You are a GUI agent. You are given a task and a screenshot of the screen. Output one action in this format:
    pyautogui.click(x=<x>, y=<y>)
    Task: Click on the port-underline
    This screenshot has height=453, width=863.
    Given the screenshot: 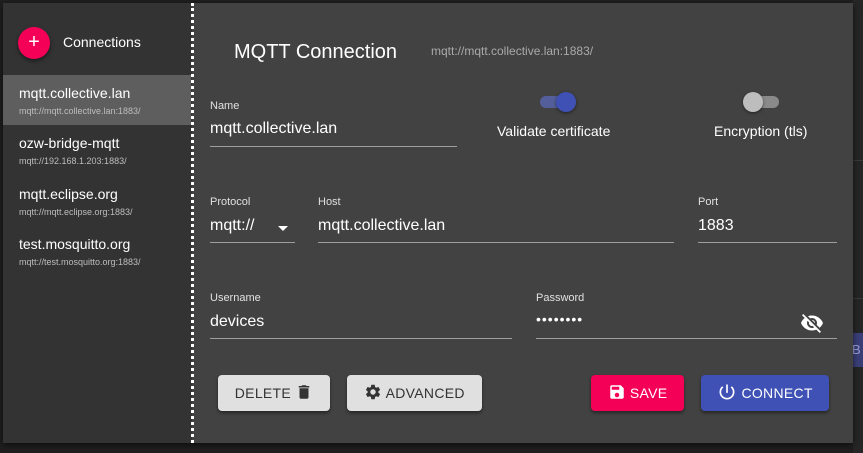 What is the action you would take?
    pyautogui.click(x=767, y=242)
    